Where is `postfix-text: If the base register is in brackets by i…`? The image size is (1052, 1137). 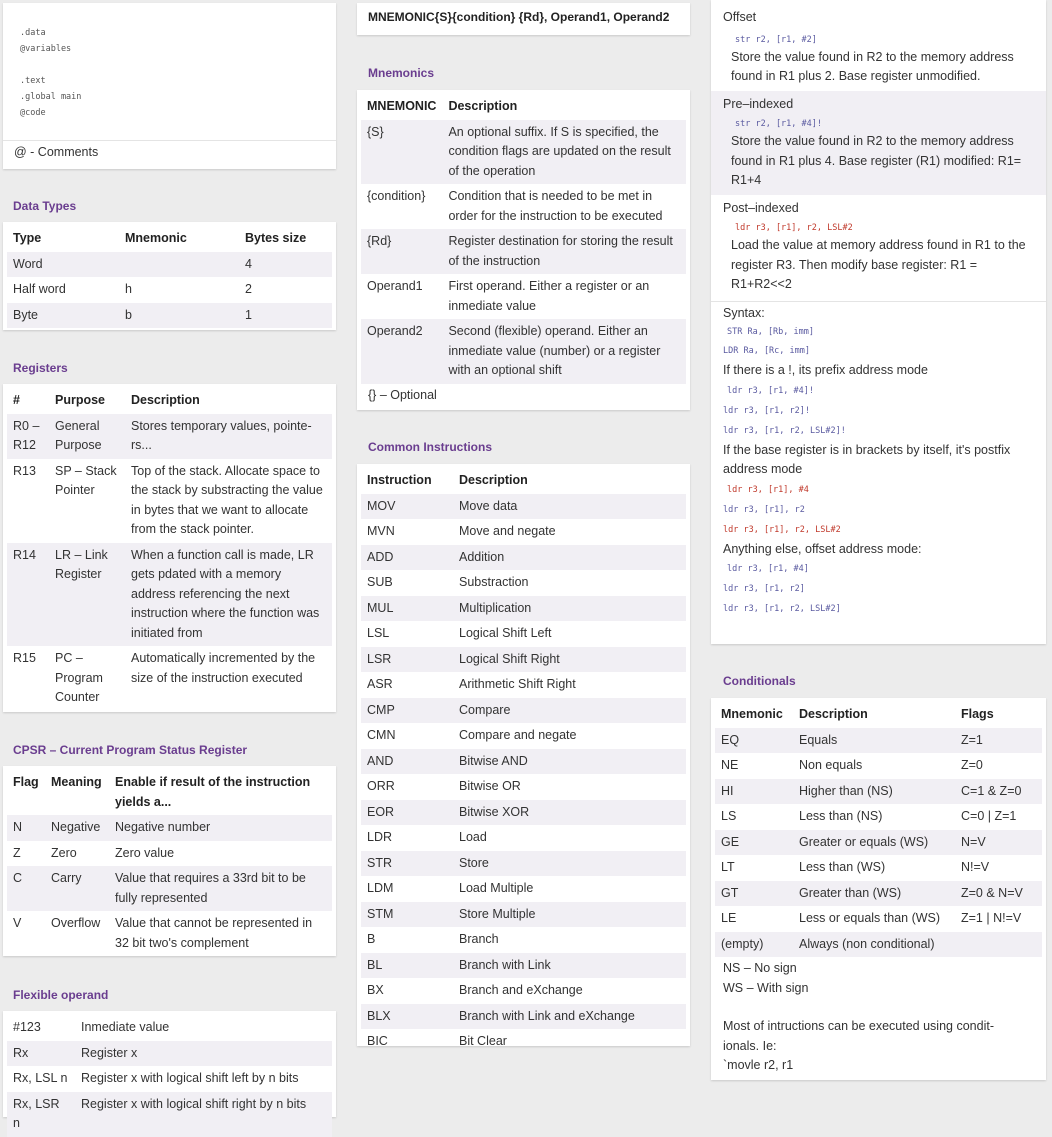
postfix-text: If the base register is in brackets by i… is located at coordinates (867, 459).